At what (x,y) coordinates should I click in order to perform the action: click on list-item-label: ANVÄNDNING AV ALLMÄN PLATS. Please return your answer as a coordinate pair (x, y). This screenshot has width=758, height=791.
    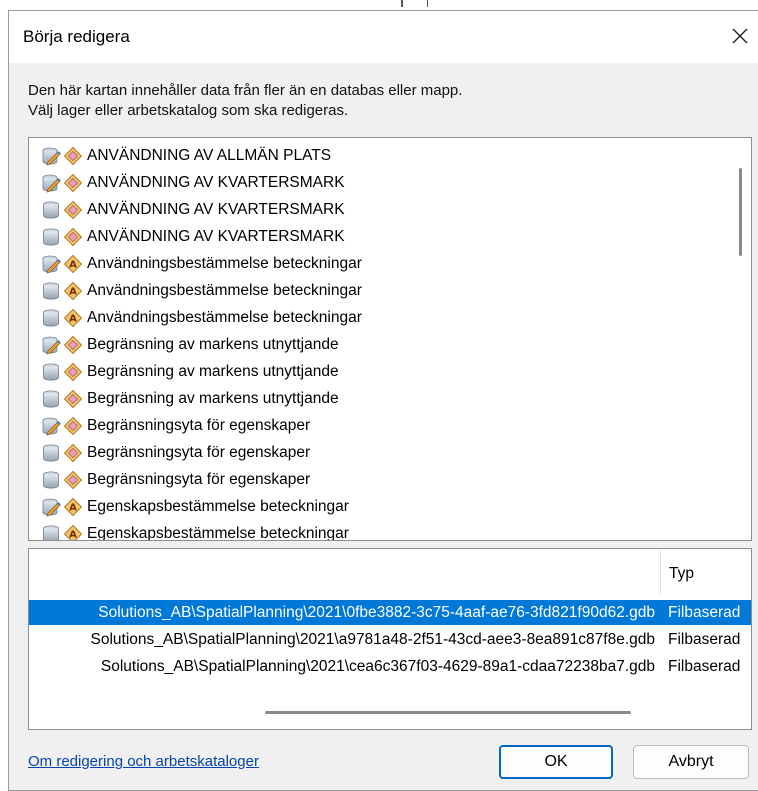
    Looking at the image, I should click on (209, 155).